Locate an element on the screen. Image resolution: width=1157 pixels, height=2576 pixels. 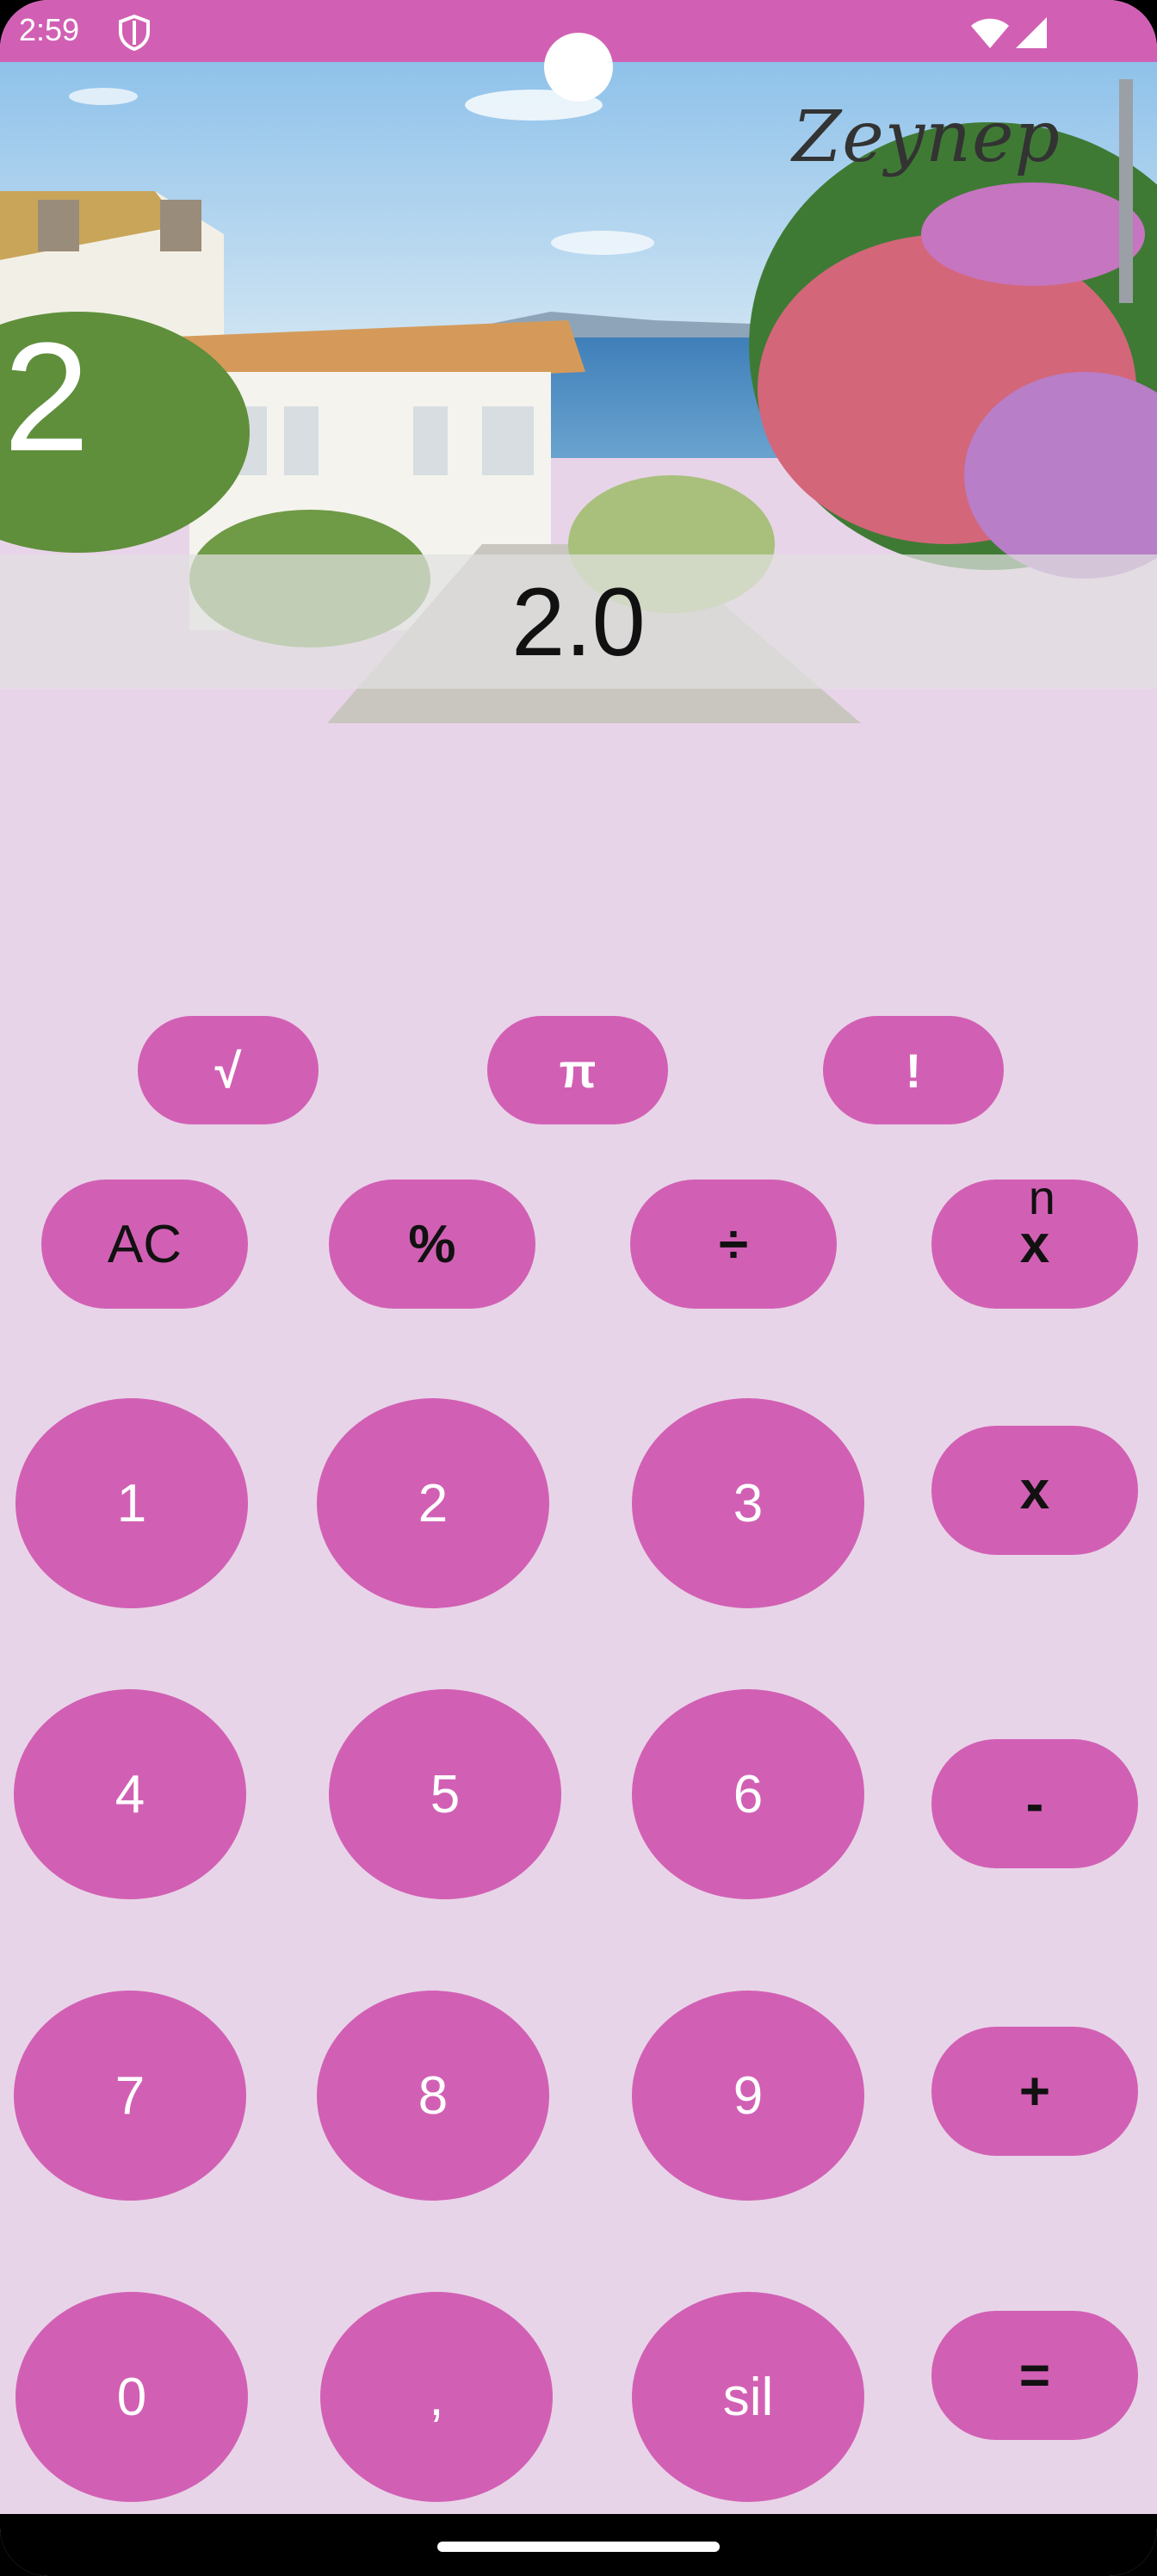
wifi-icon is located at coordinates (990, 33).